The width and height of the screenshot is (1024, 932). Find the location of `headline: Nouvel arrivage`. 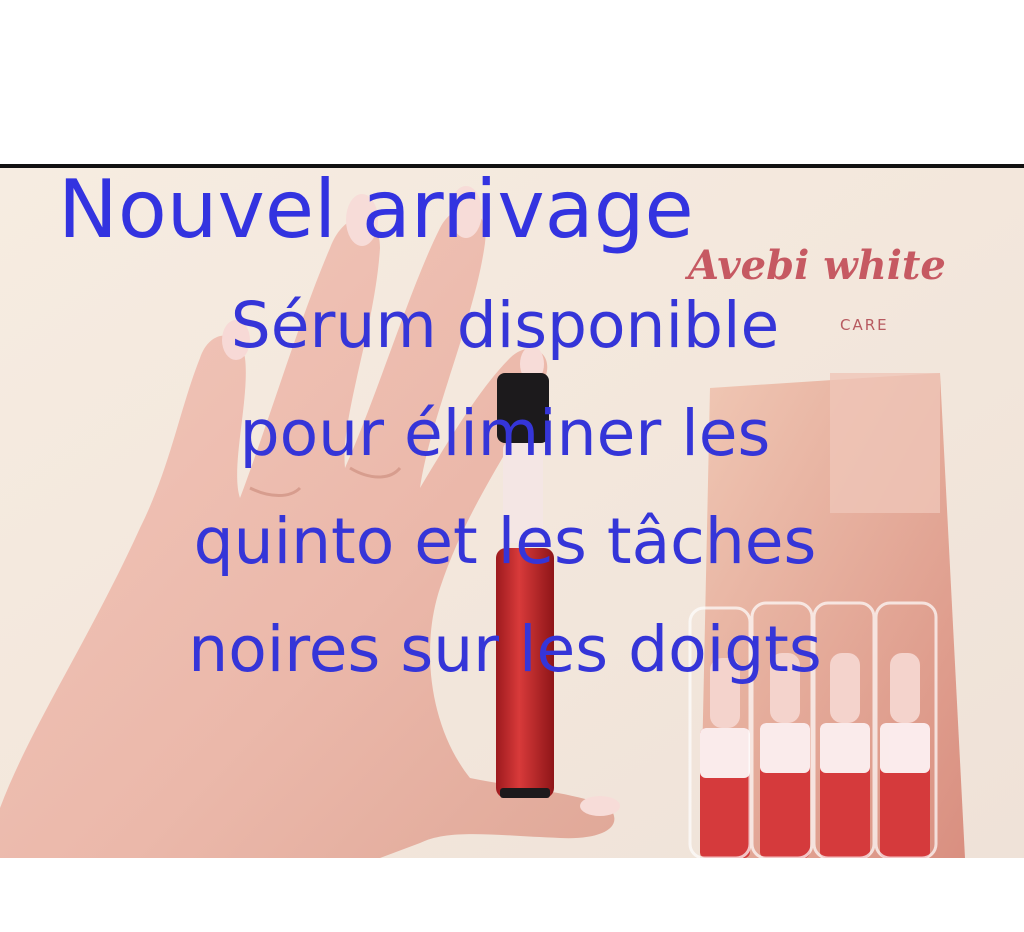

headline: Nouvel arrivage is located at coordinates (376, 209).